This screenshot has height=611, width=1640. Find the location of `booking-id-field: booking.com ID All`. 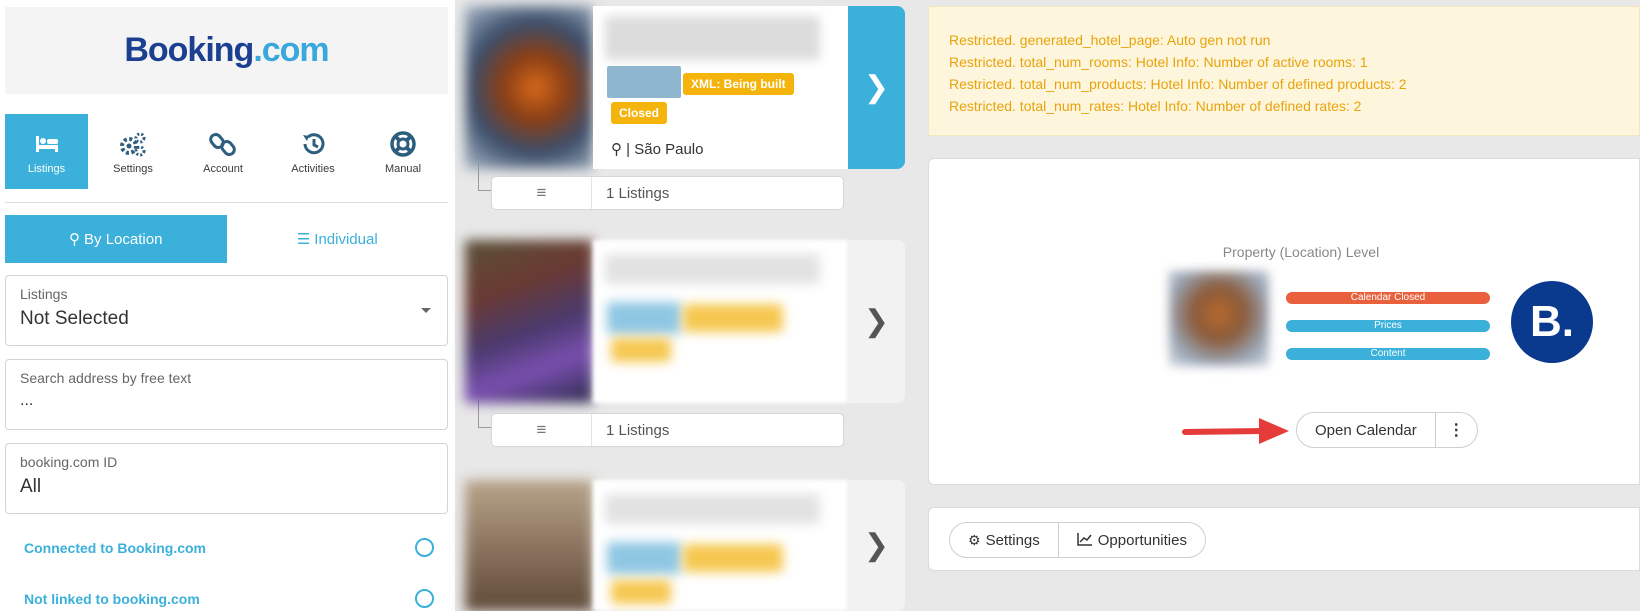

booking-id-field: booking.com ID All is located at coordinates (226, 478).